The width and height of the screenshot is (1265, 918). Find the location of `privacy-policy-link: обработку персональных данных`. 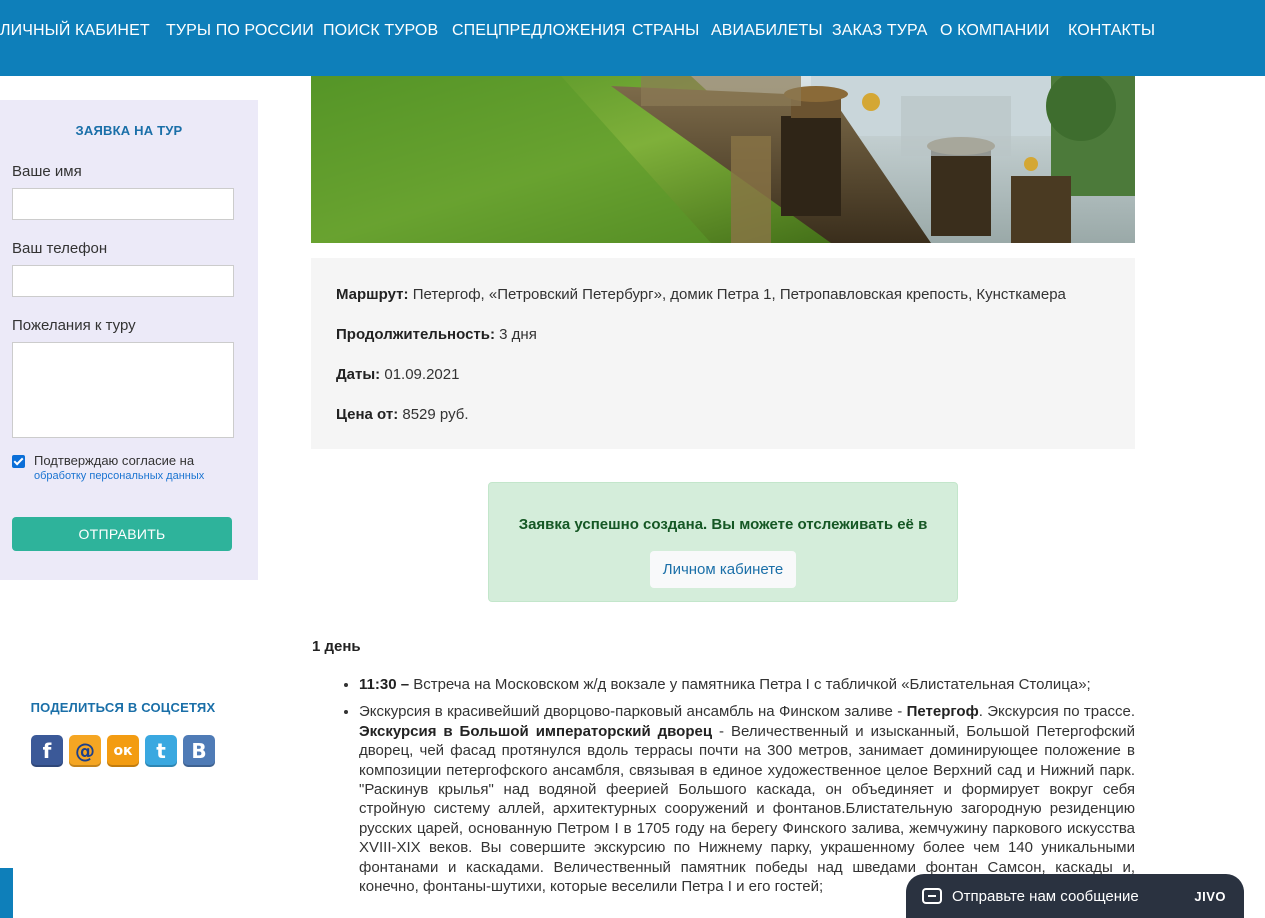

privacy-policy-link: обработку персональных данных is located at coordinates (119, 476).